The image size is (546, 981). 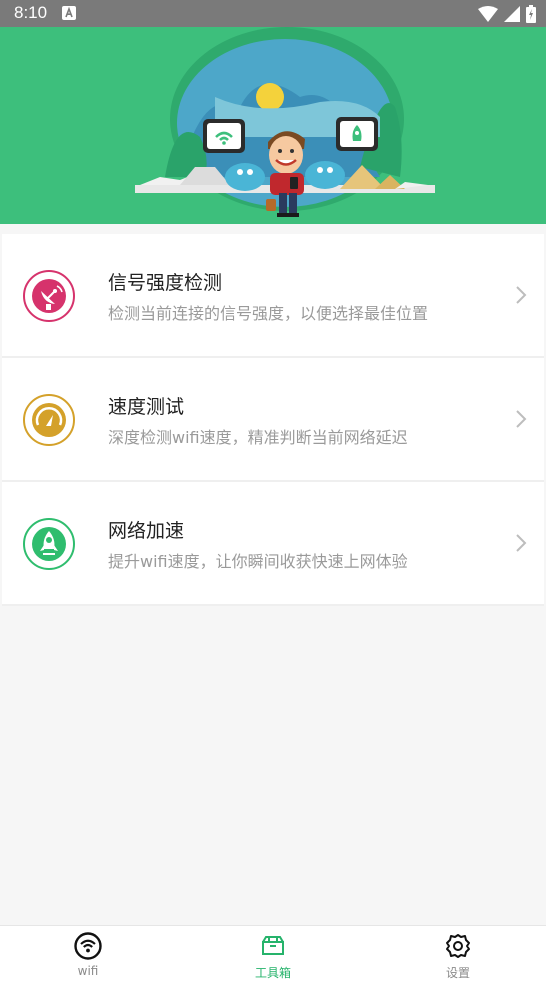 I want to click on tab-settings: 设置, so click(x=458, y=953).